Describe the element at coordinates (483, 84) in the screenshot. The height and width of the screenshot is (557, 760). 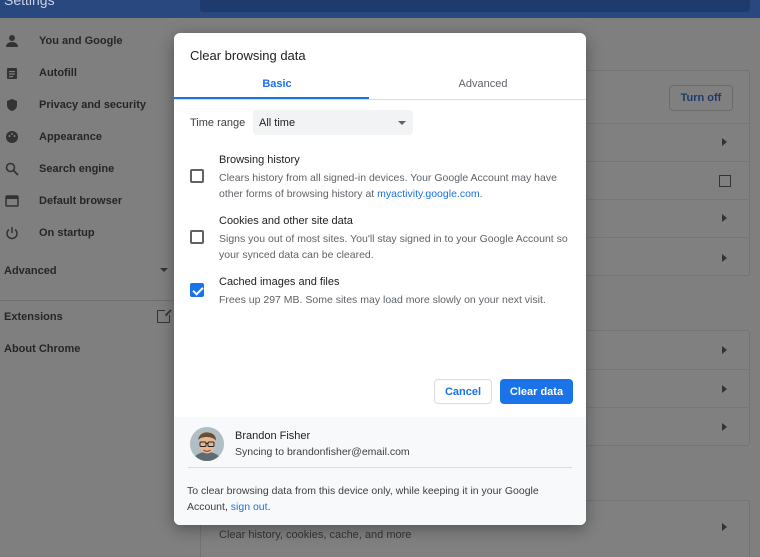
I see `tab-advanced: Advanced` at that location.